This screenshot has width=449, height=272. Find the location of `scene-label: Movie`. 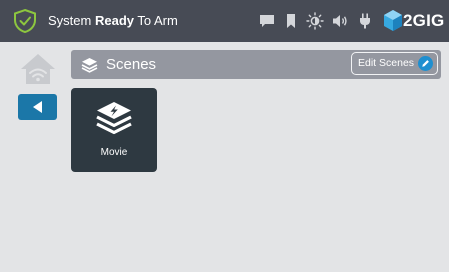

scene-label: Movie is located at coordinates (114, 152).